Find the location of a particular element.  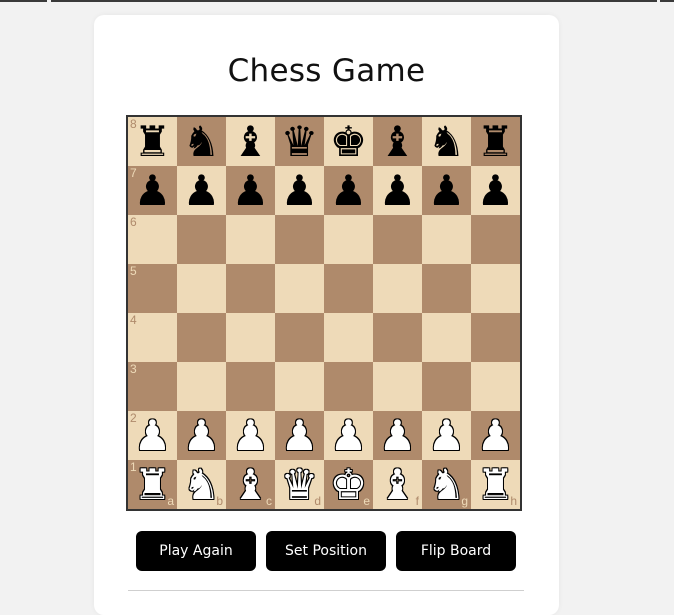

square-f7: ♟ is located at coordinates (397, 190).